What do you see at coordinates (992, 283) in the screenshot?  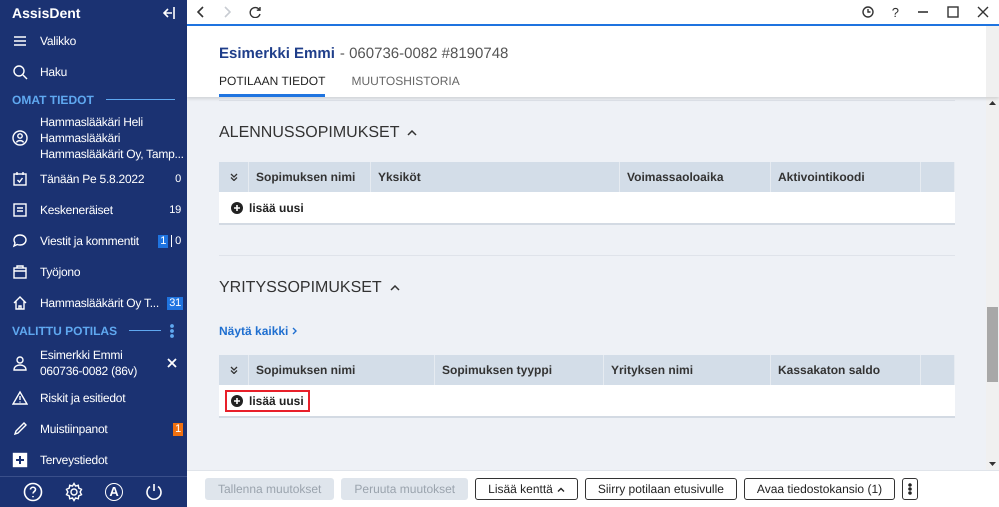 I see `scrollbar` at bounding box center [992, 283].